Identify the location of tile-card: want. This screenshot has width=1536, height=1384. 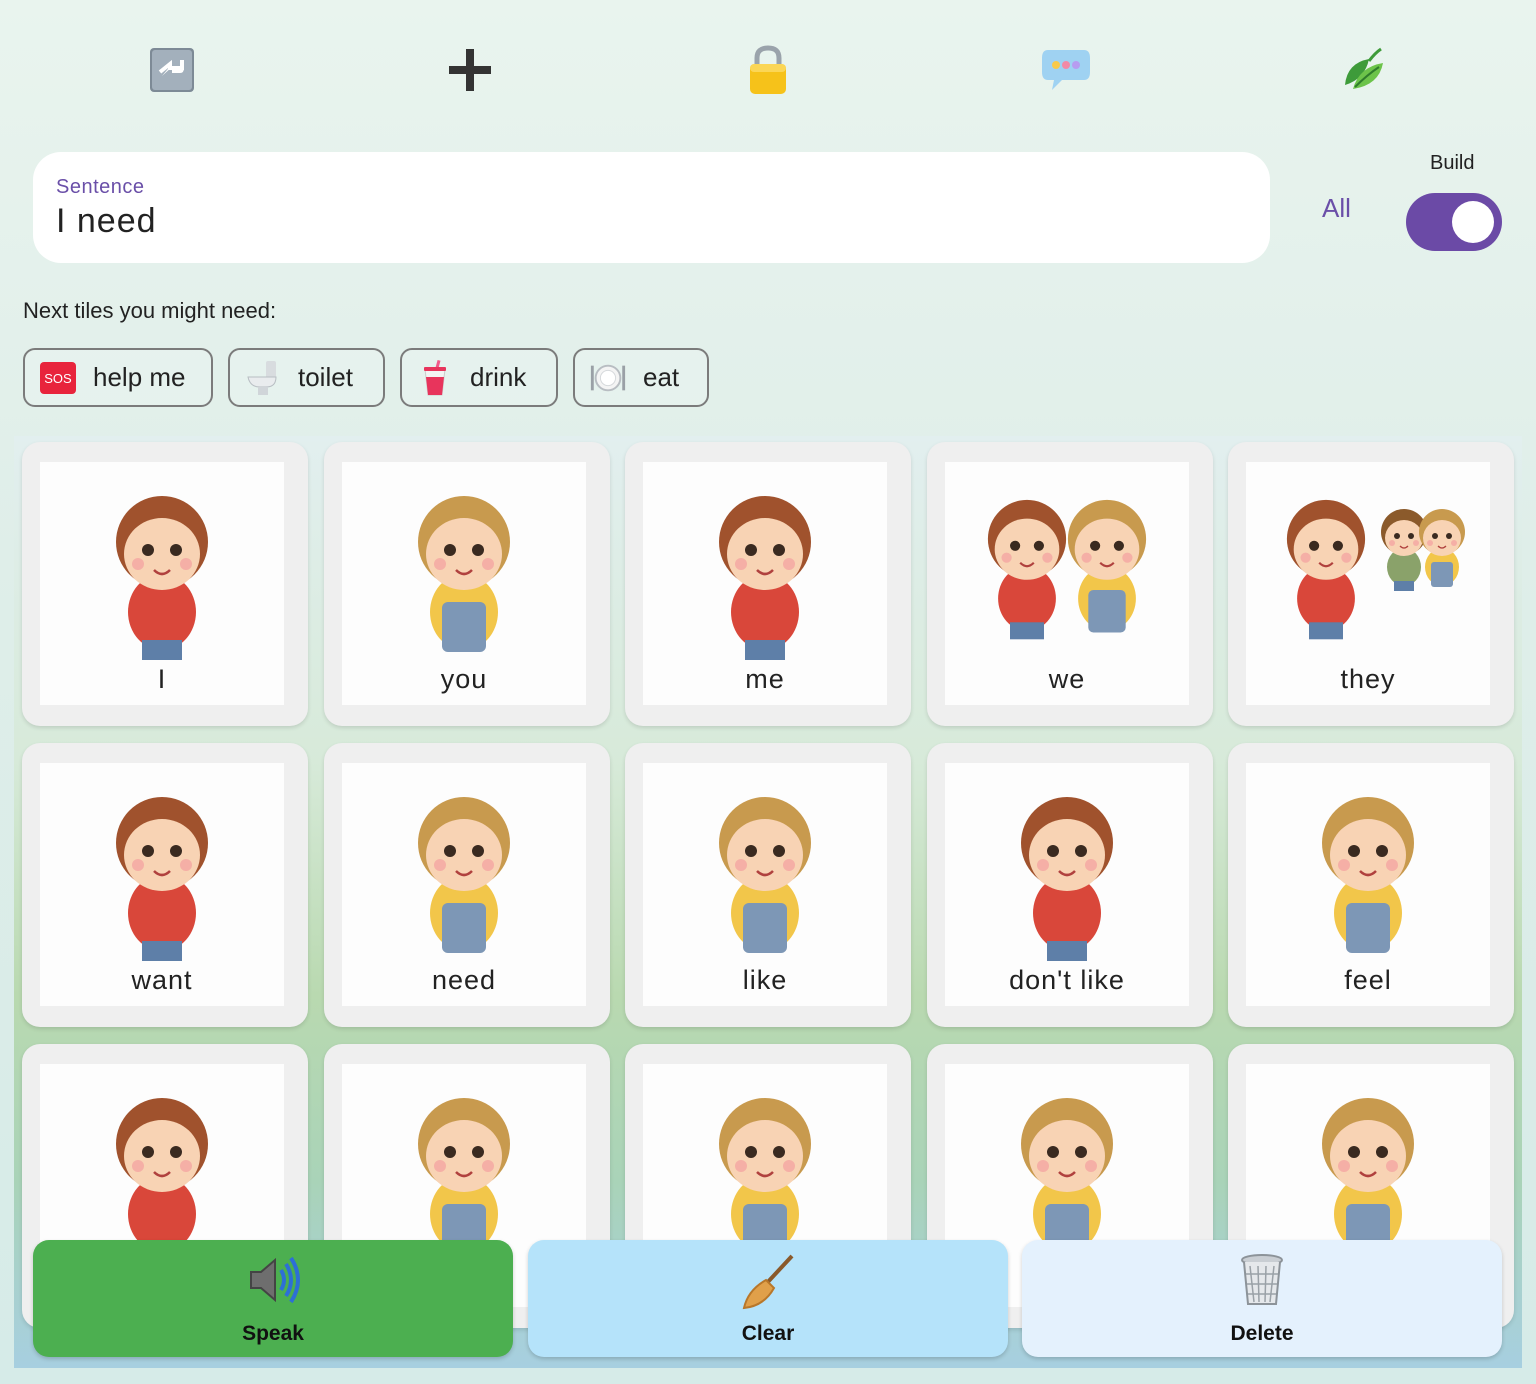
(162, 884).